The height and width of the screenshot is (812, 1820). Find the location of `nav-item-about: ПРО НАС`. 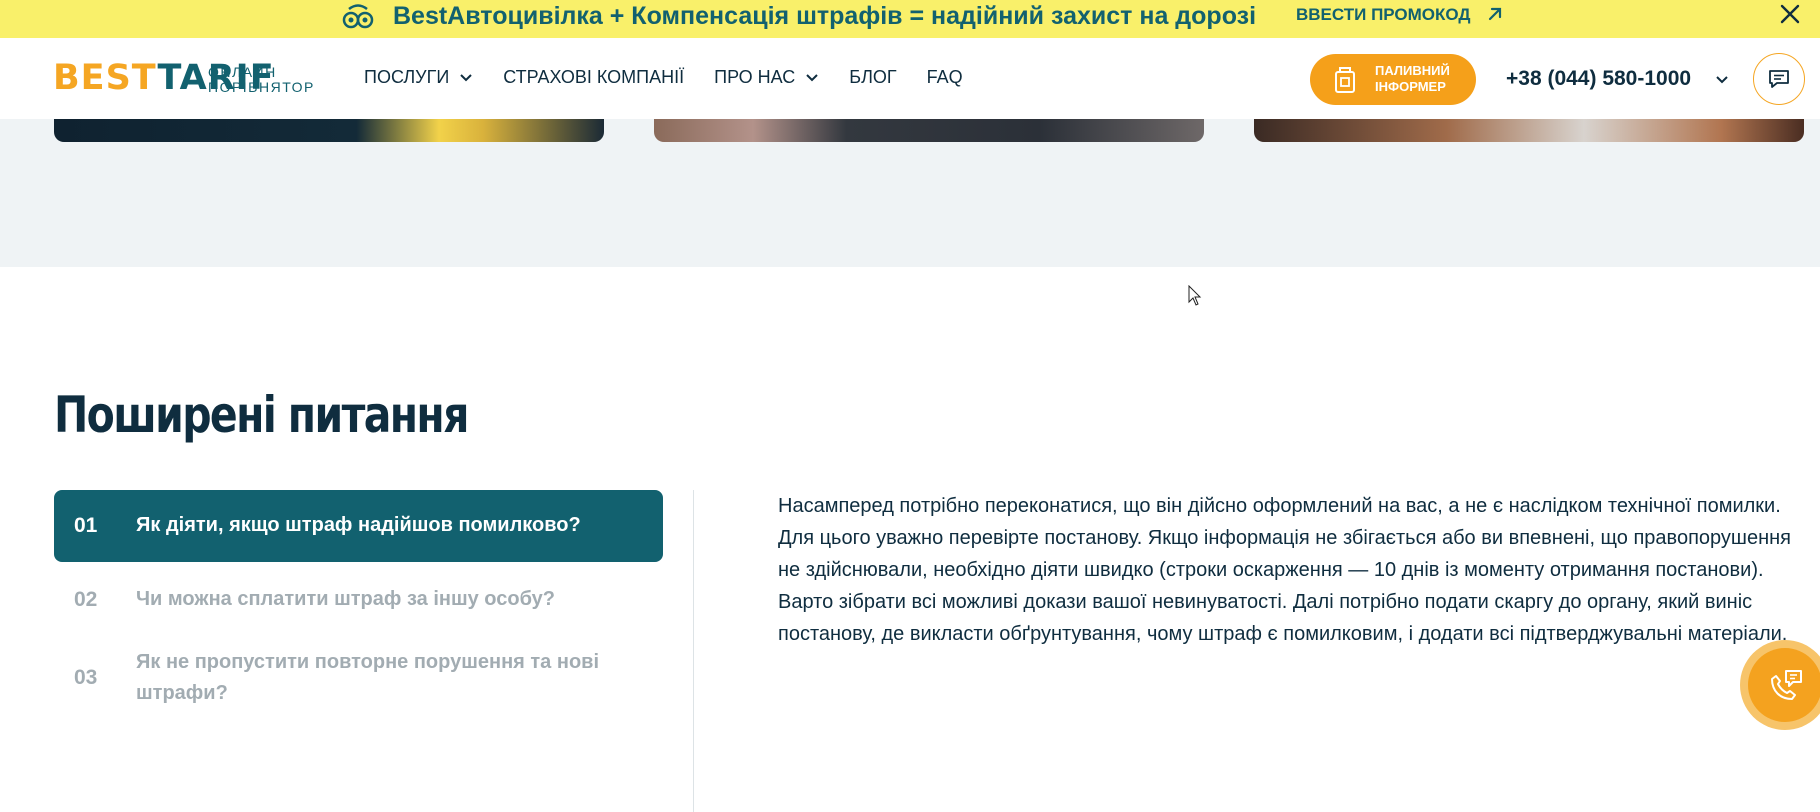

nav-item-about: ПРО НАС is located at coordinates (766, 77).